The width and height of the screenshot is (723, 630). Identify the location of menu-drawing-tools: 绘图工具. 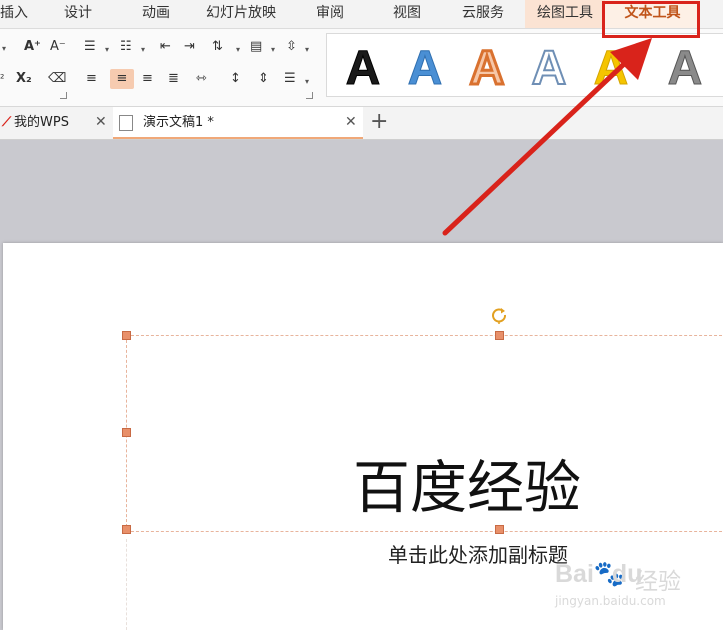
(565, 14).